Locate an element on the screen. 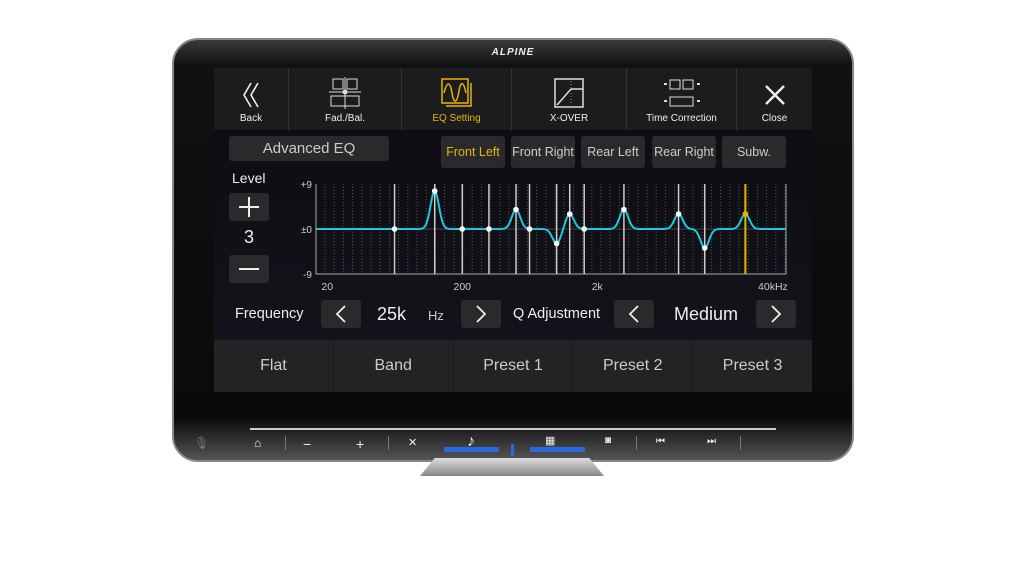  previous-track-icon: ⏮ is located at coordinates (660, 441).